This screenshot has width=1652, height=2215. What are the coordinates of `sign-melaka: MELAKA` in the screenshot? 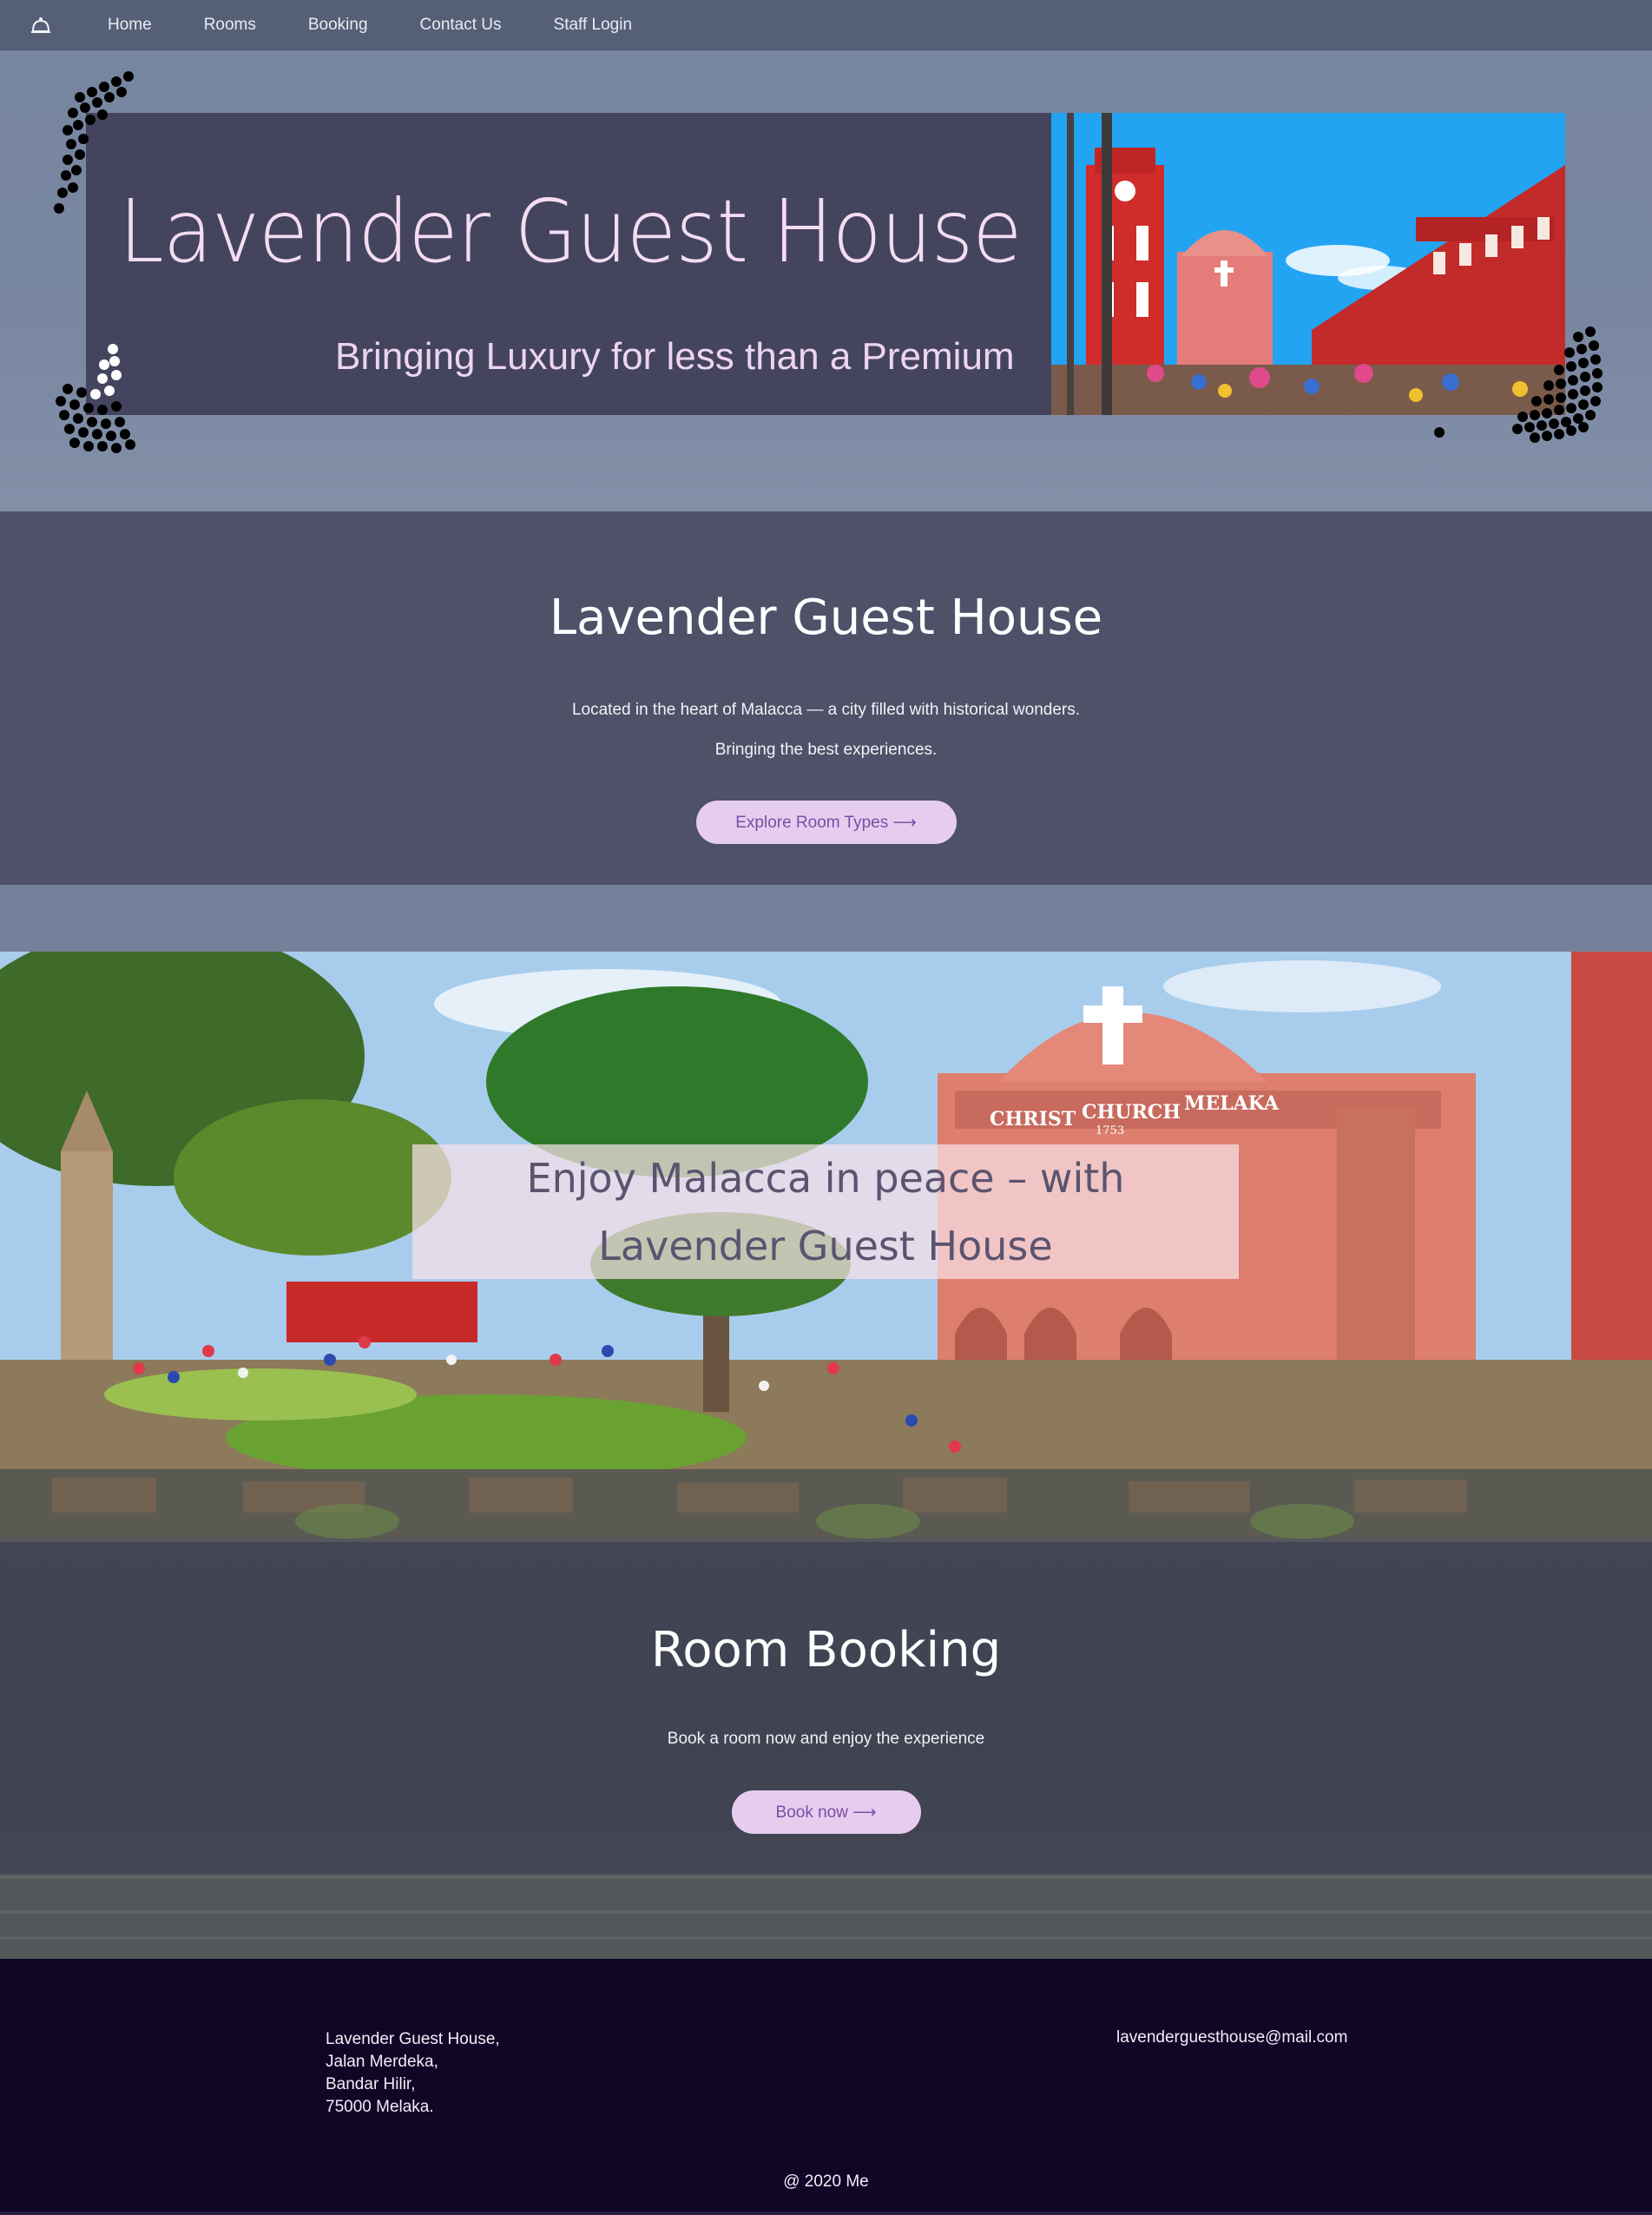 It's located at (1232, 1103).